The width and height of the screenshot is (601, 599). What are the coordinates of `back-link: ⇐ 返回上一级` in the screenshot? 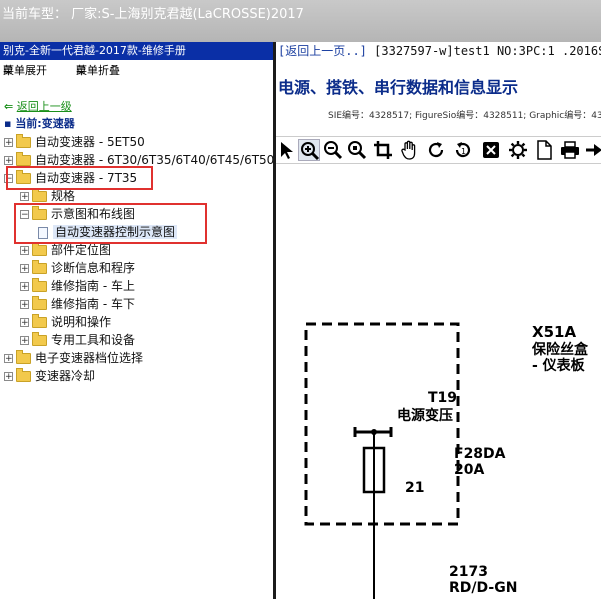 It's located at (38, 106).